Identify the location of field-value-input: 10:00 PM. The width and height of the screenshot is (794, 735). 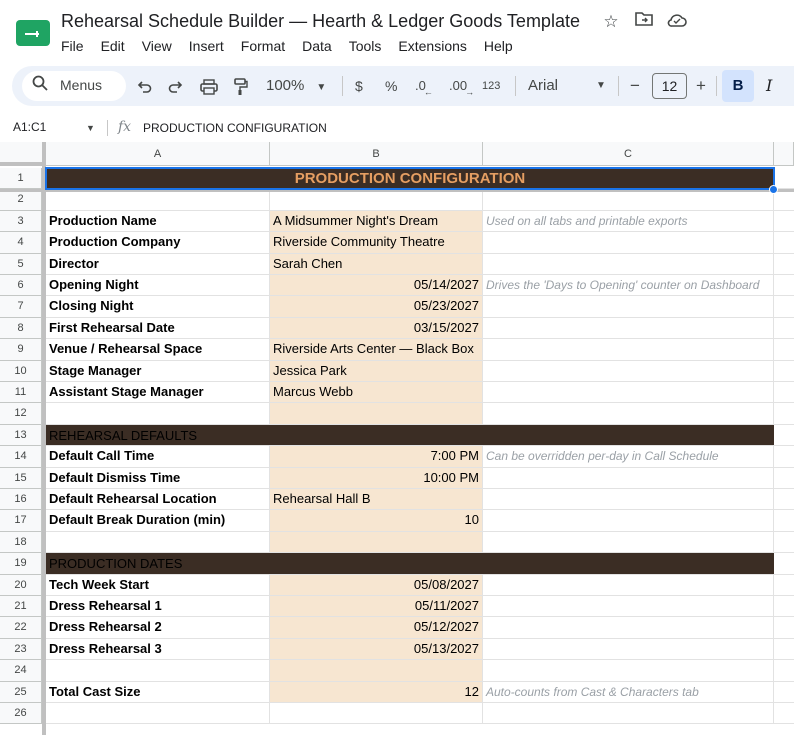
(376, 478).